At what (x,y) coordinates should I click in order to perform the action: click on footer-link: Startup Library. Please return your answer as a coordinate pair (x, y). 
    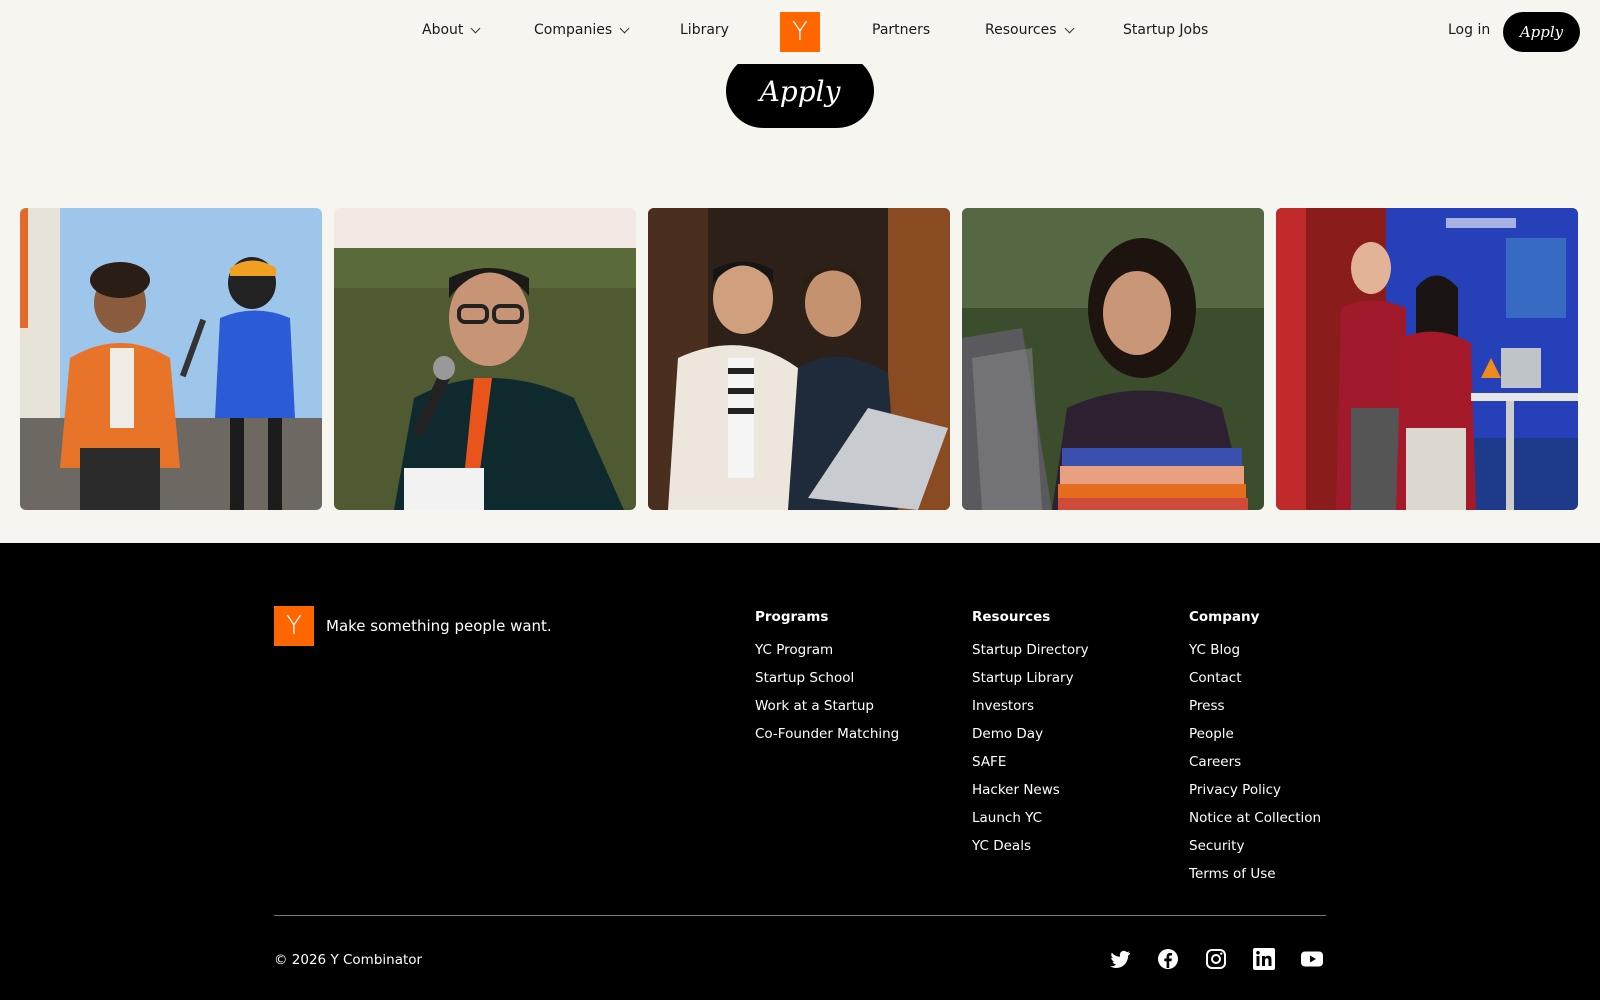
    Looking at the image, I should click on (1030, 678).